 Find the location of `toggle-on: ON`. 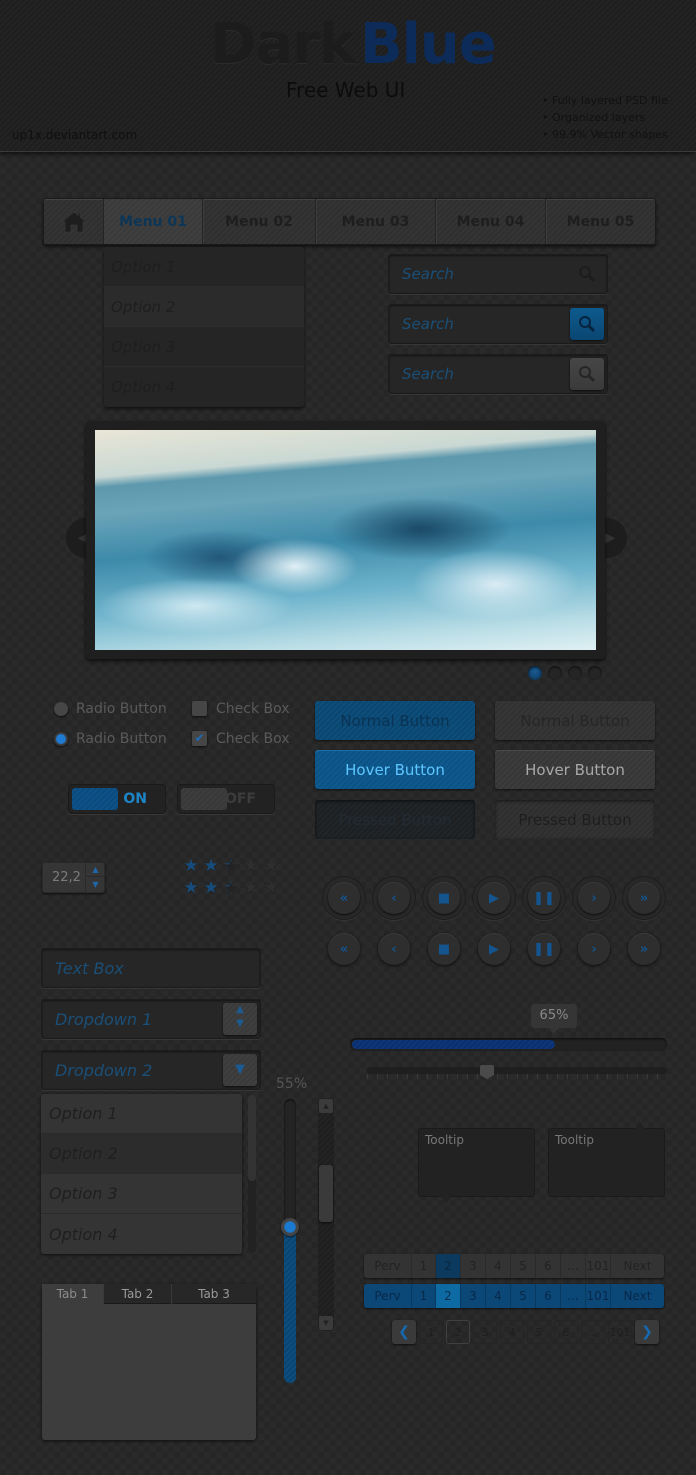

toggle-on: ON is located at coordinates (117, 799).